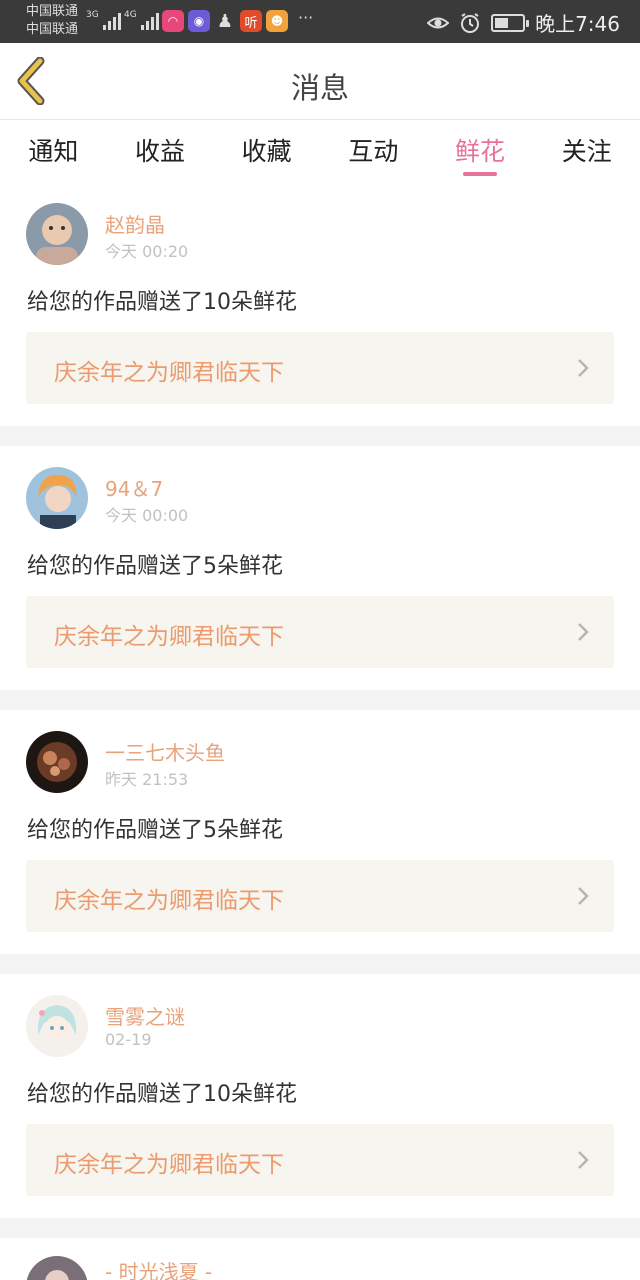  I want to click on message-tabs: 通知 收益 收藏 互动 鲜花 关注, so click(320, 151).